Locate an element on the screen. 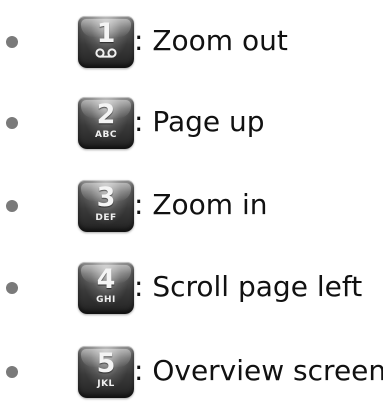 Image resolution: width=383 pixels, height=402 pixels. list-item: 3 DEF : Zoom in is located at coordinates (191, 206).